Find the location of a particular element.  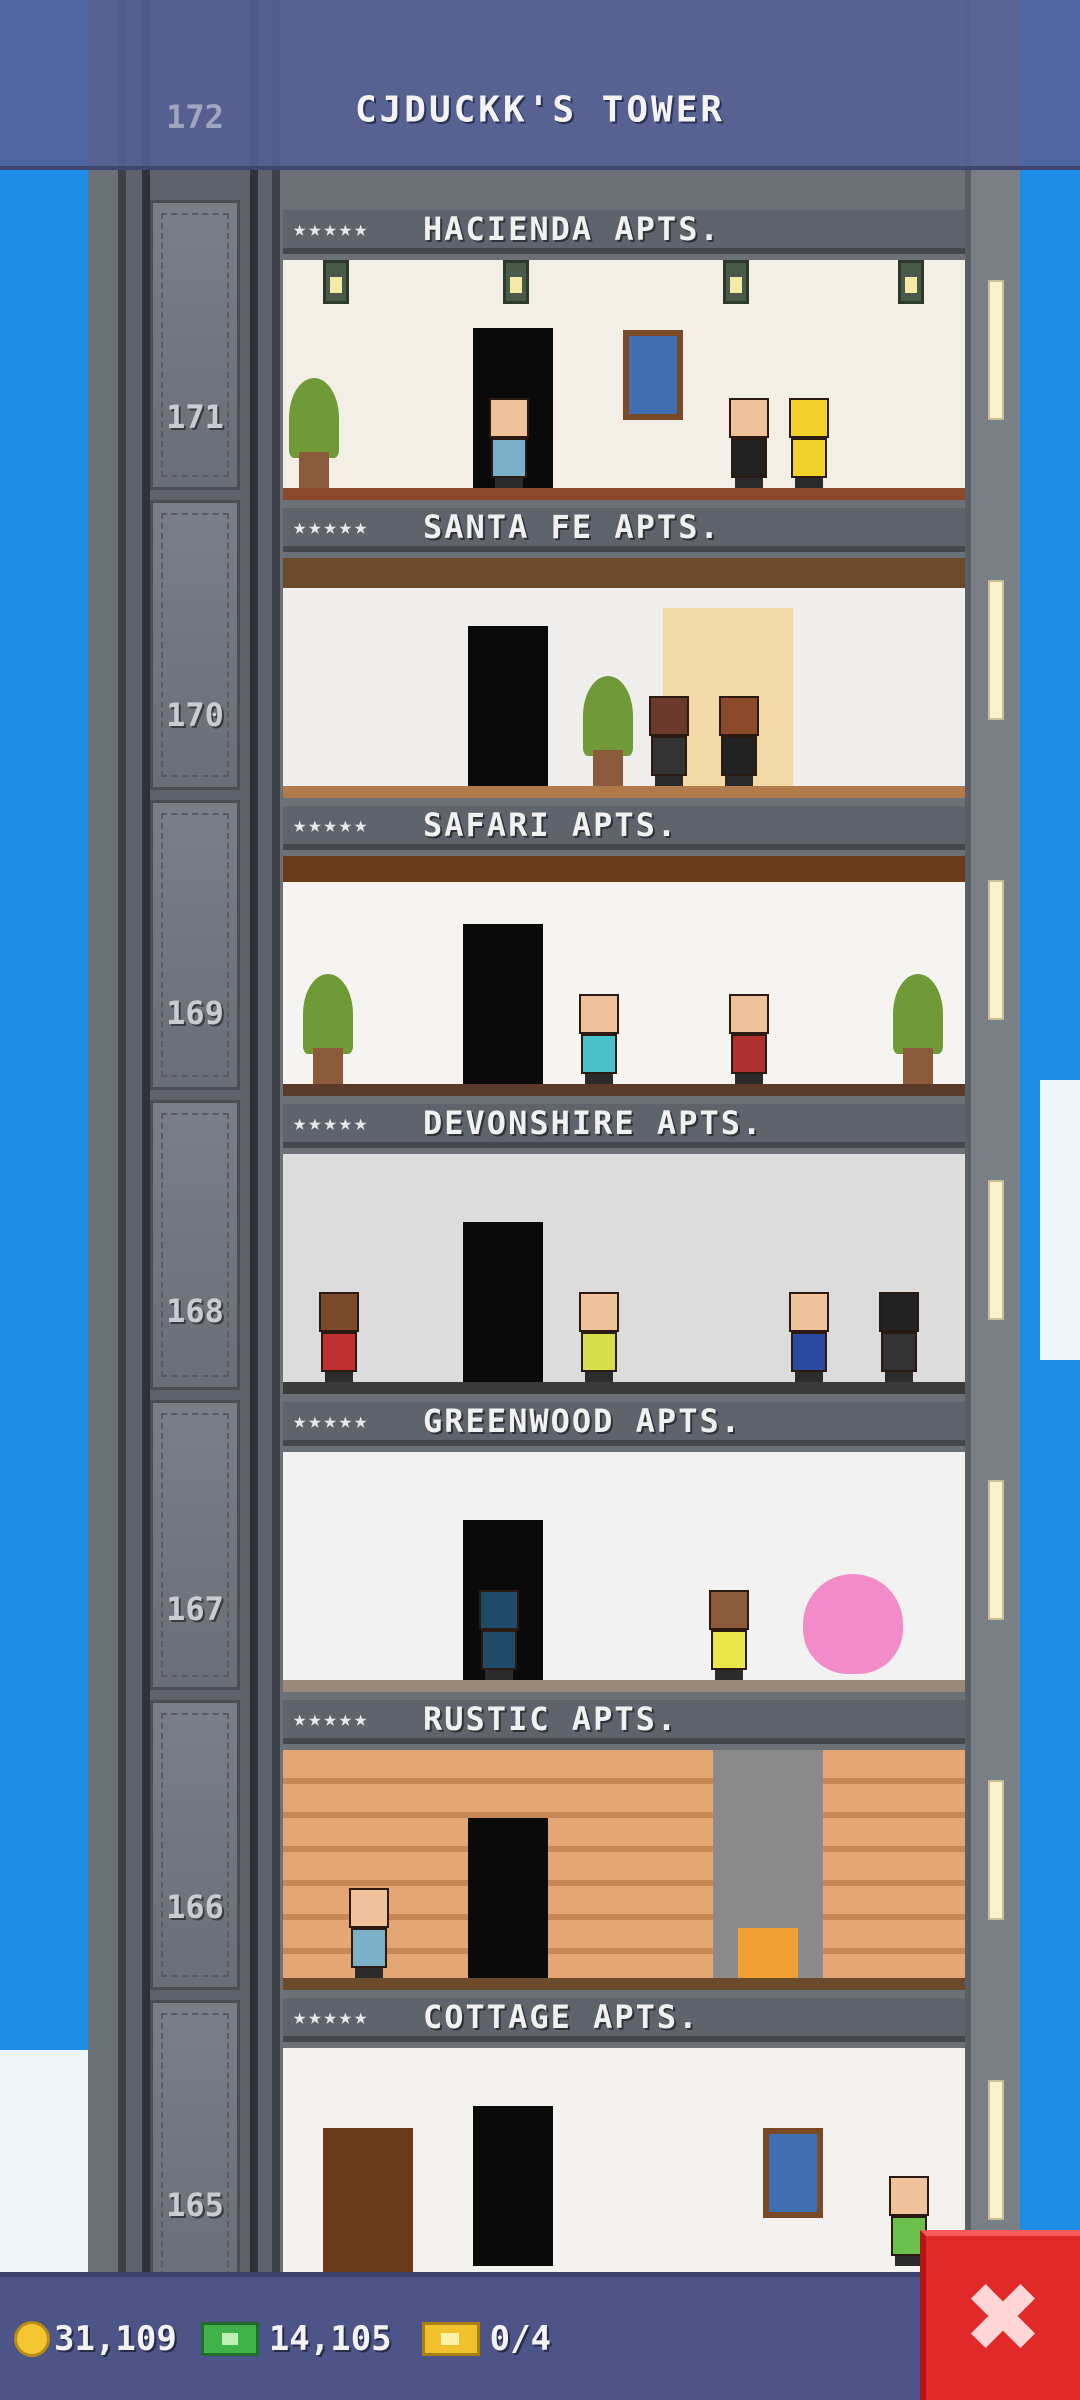

floor-hacienda: ★★★★★ HACIENDA APTS. is located at coordinates (624, 359).